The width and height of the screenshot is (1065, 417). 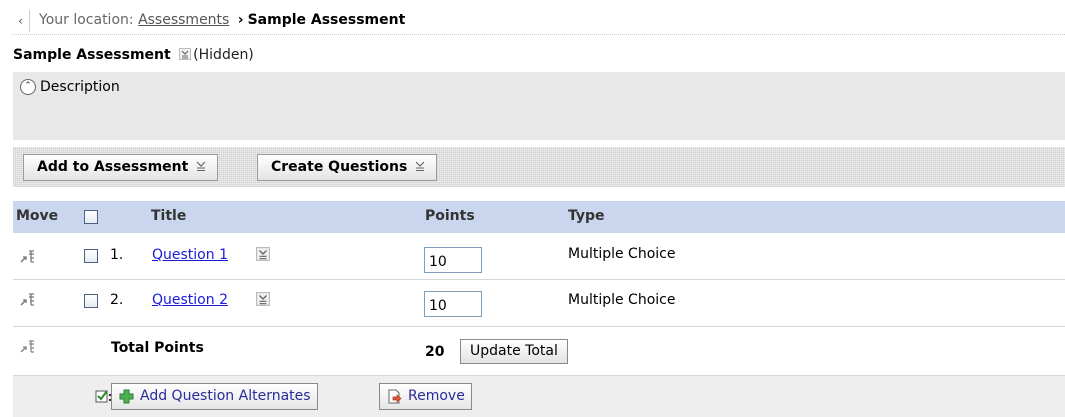 I want to click on visibility-status: (Hidden), so click(x=223, y=55).